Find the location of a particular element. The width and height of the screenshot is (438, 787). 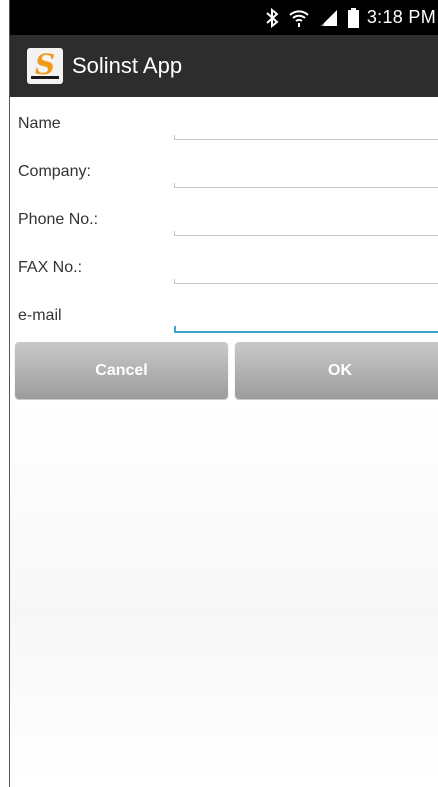

email-field-underline is located at coordinates (306, 329).